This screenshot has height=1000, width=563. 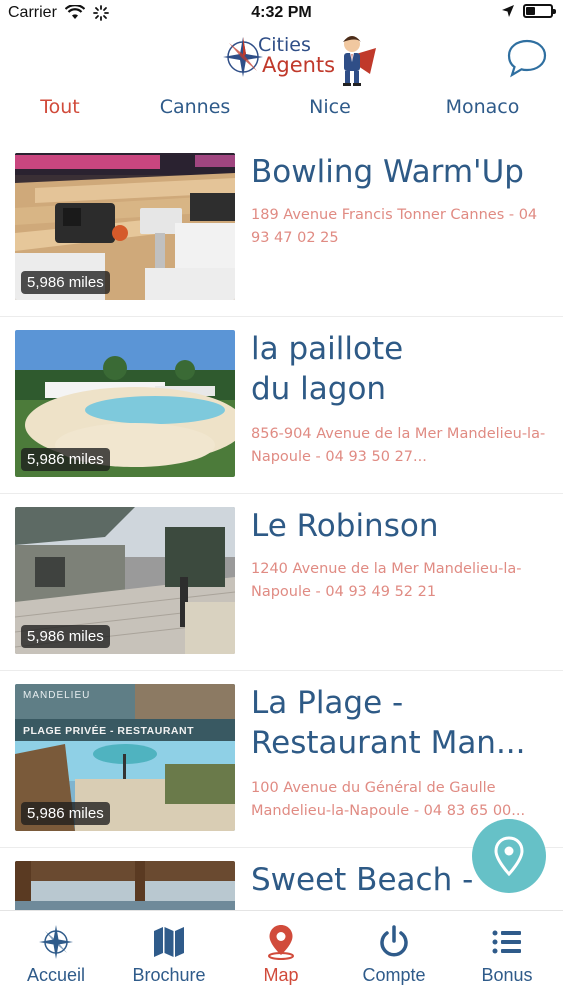 I want to click on chat-bubble-icon, so click(x=527, y=58).